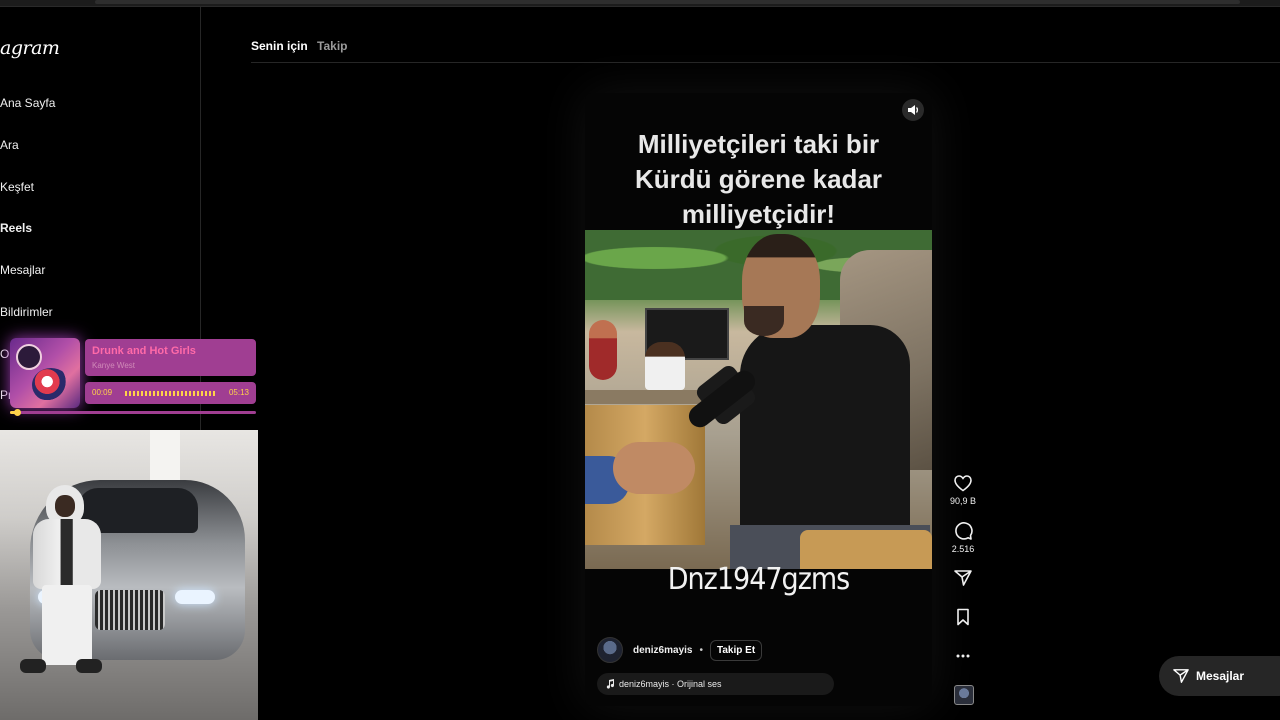  I want to click on audio-thumbnail, so click(964, 695).